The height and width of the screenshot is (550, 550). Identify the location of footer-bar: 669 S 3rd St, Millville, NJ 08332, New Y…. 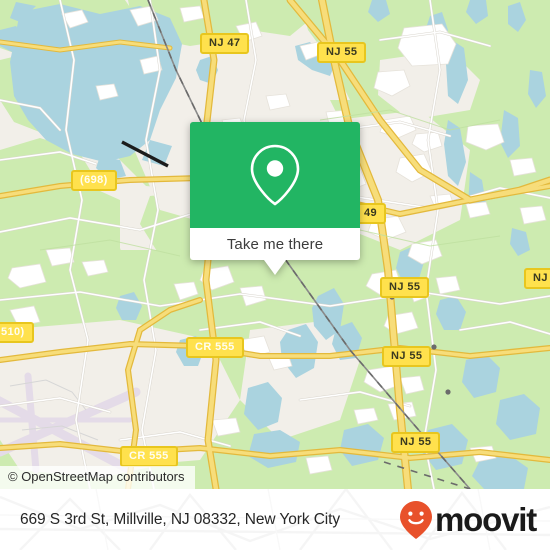
(275, 519).